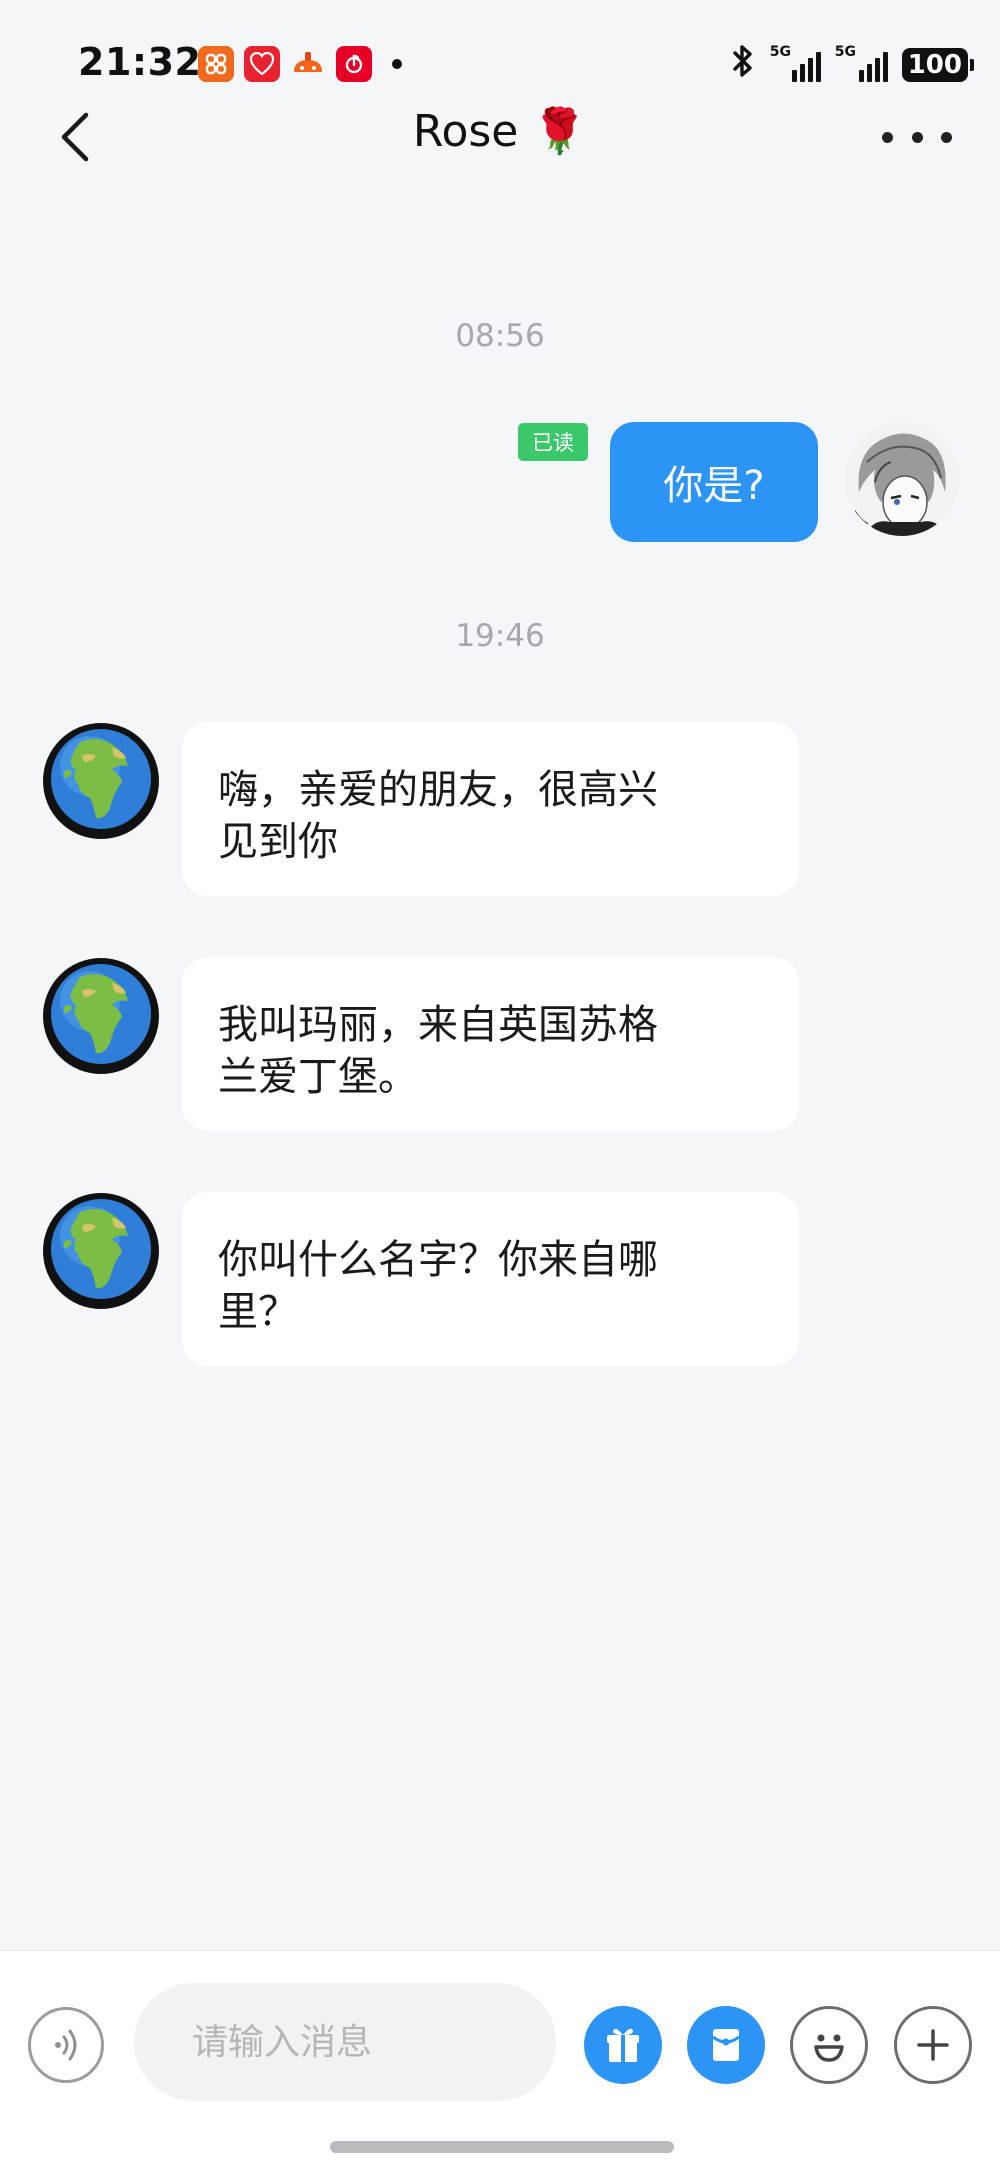 The height and width of the screenshot is (2171, 1000). I want to click on message-text-line: 我叫玛丽，来自英国苏格, so click(438, 1025).